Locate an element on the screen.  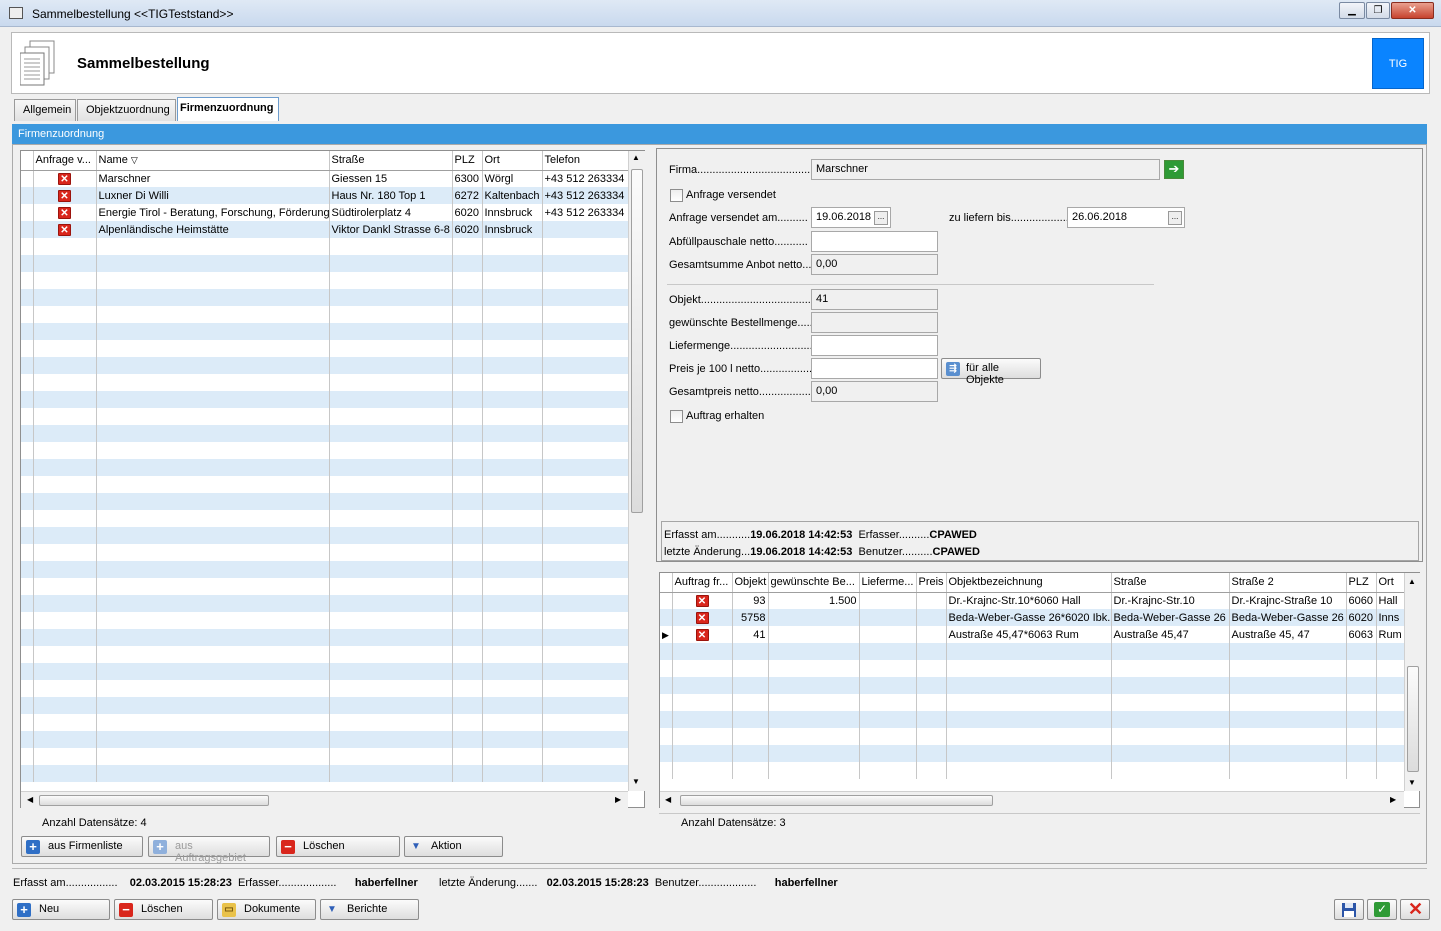
abfuell-field is located at coordinates (874, 241).